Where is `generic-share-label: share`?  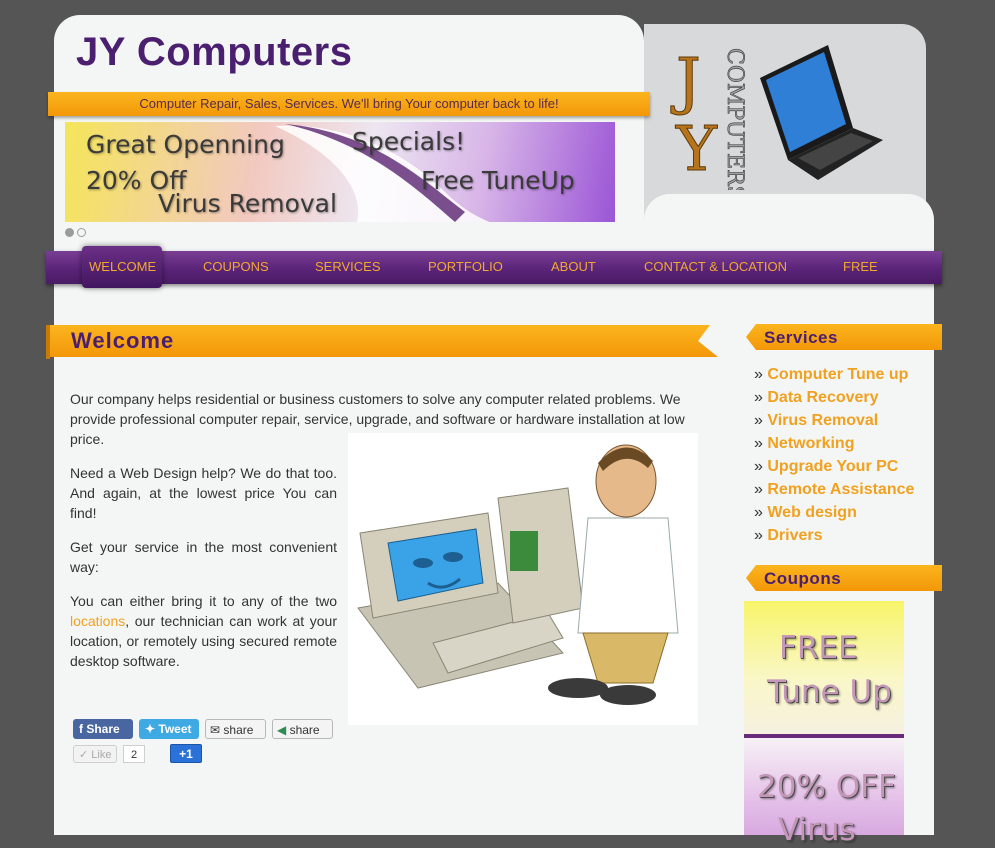 generic-share-label: share is located at coordinates (304, 730).